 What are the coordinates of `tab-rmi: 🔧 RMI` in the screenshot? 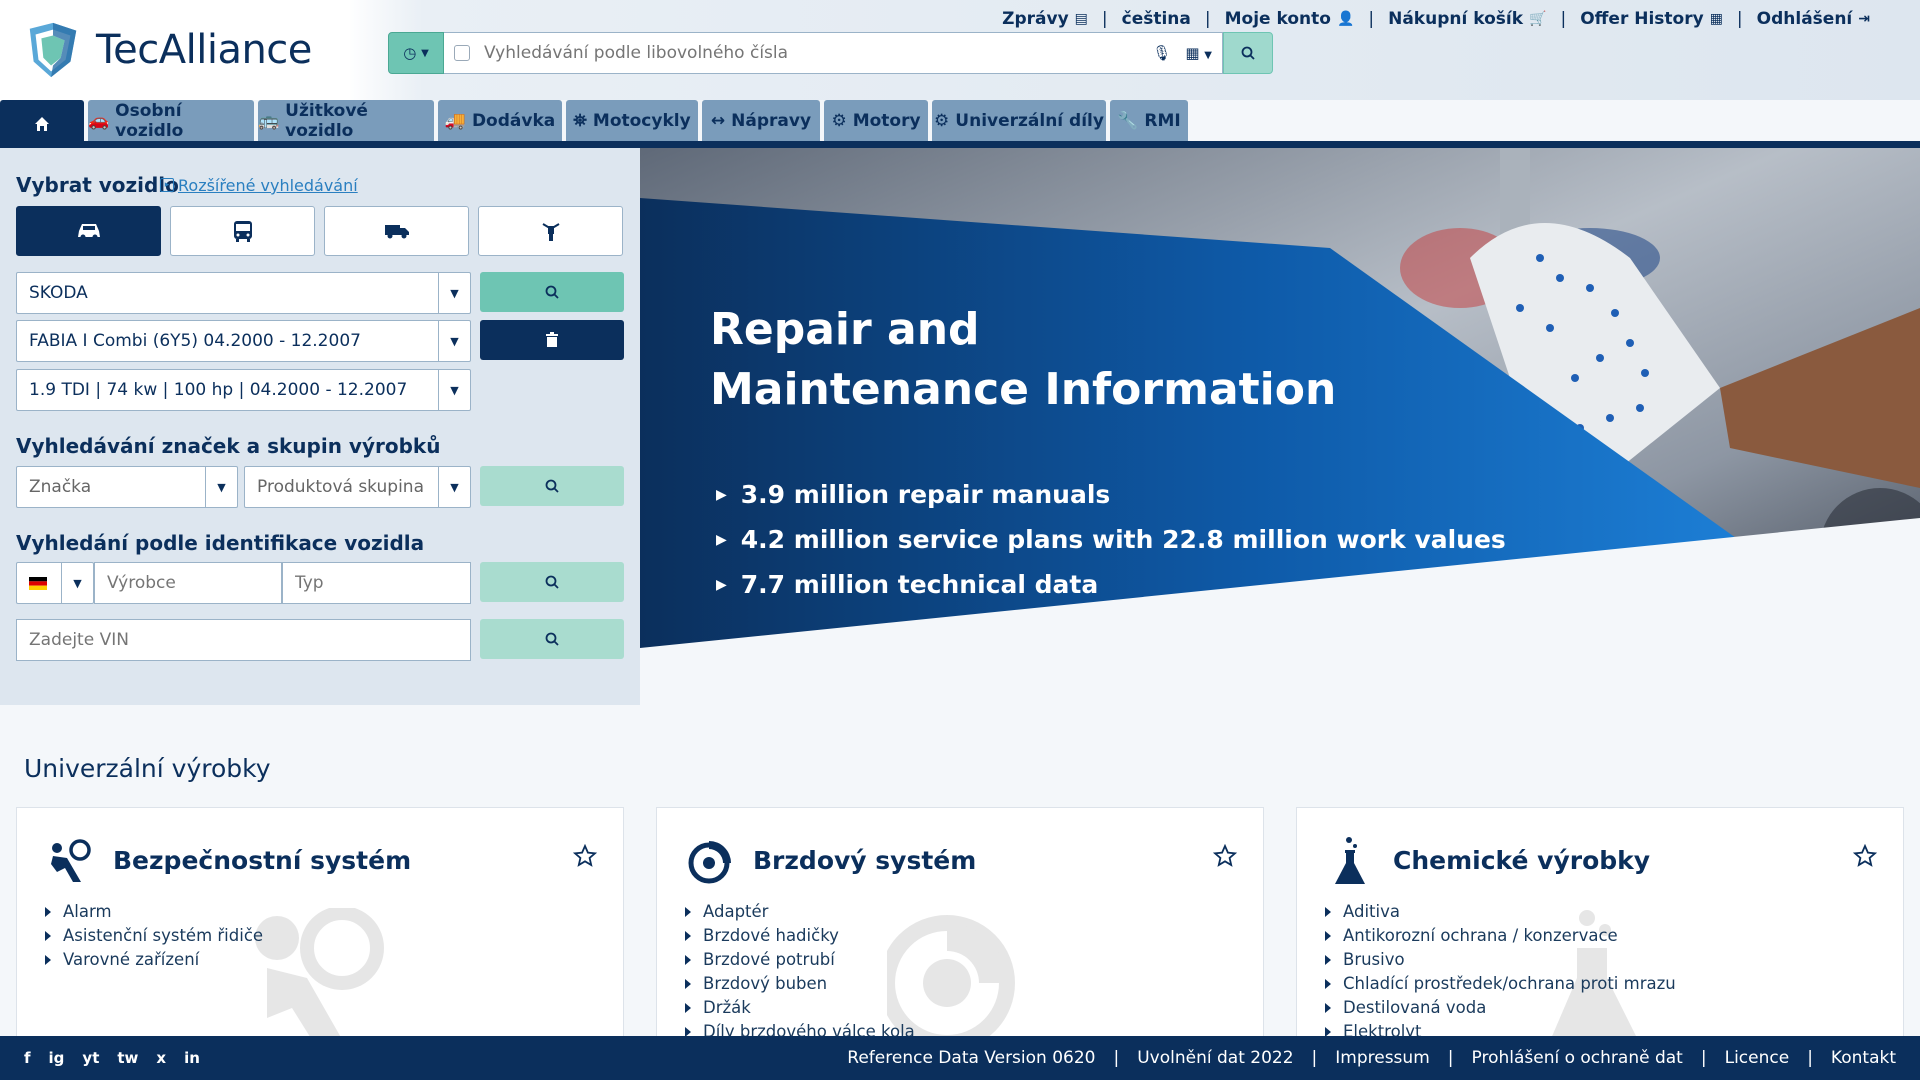 It's located at (1149, 120).